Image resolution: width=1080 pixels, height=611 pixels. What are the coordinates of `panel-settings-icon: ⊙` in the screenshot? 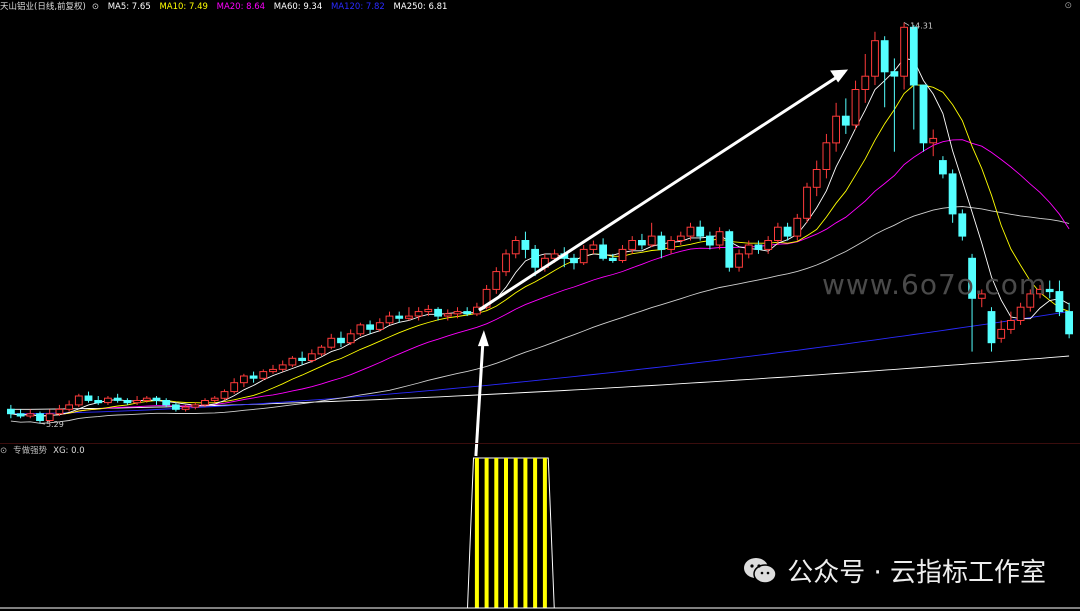 It's located at (1068, 6).